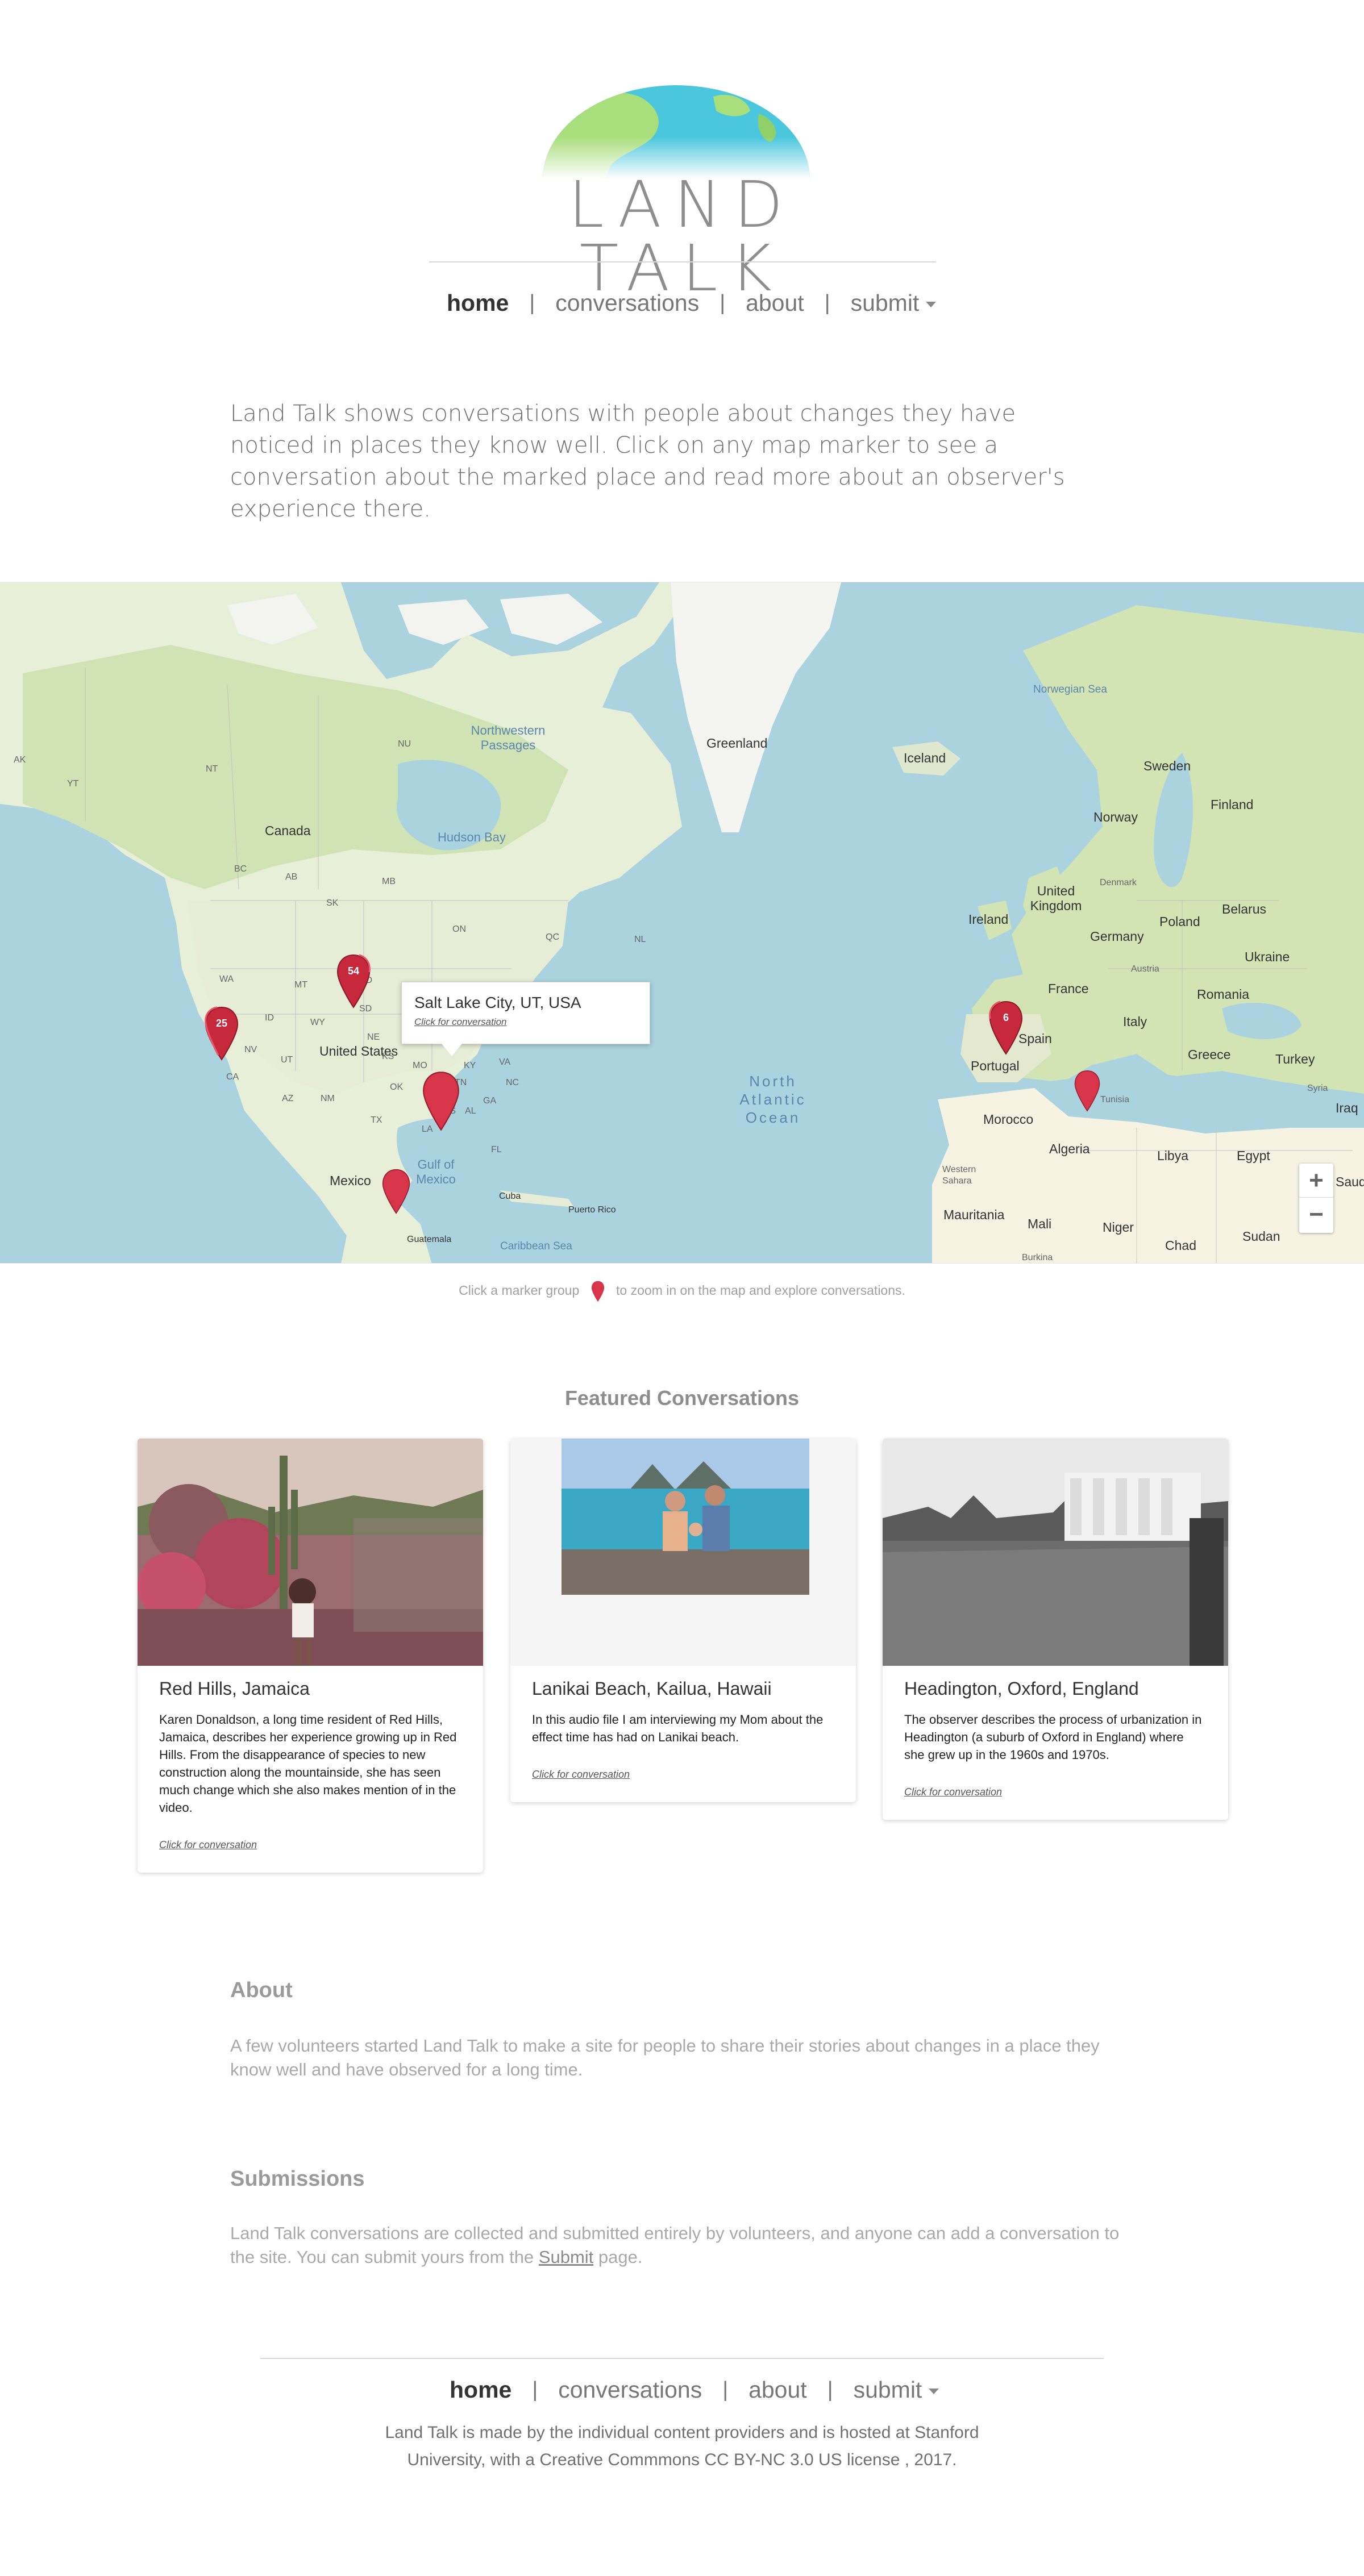 Image resolution: width=1364 pixels, height=2576 pixels. I want to click on map-label: Iraq, so click(1347, 1108).